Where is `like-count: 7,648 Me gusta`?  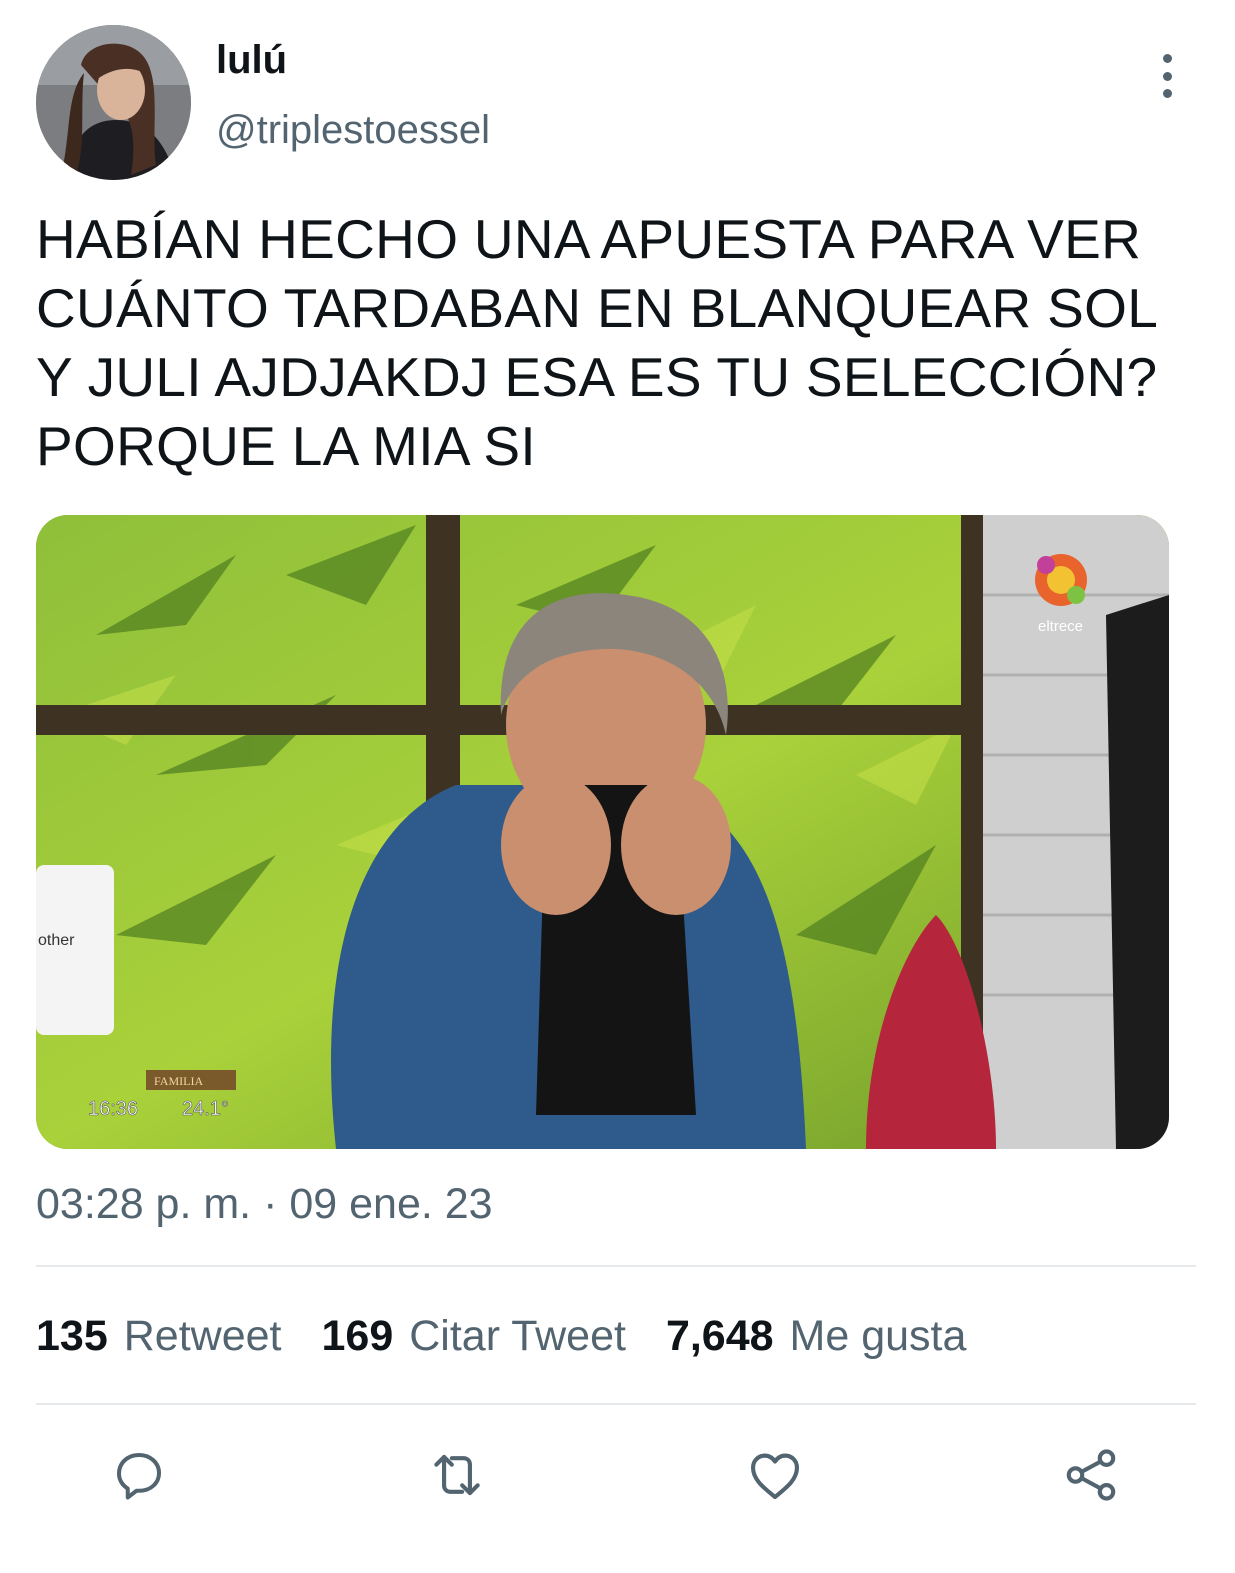 like-count: 7,648 Me gusta is located at coordinates (816, 1336).